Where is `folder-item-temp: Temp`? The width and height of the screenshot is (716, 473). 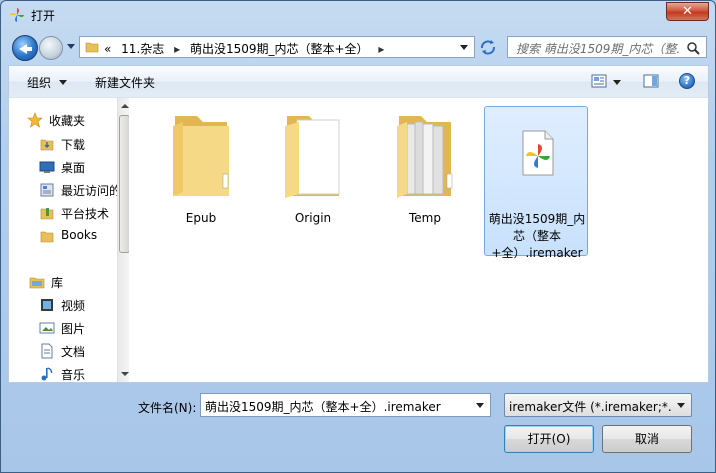 folder-item-temp: Temp is located at coordinates (425, 181).